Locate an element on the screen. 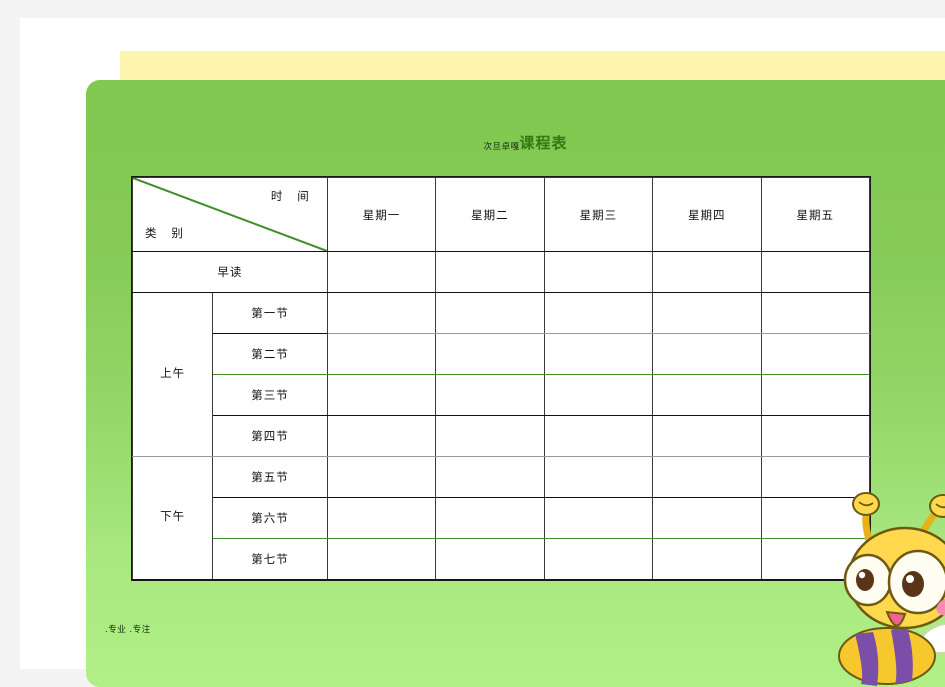  row-label-period-2: 第二节 is located at coordinates (270, 354).